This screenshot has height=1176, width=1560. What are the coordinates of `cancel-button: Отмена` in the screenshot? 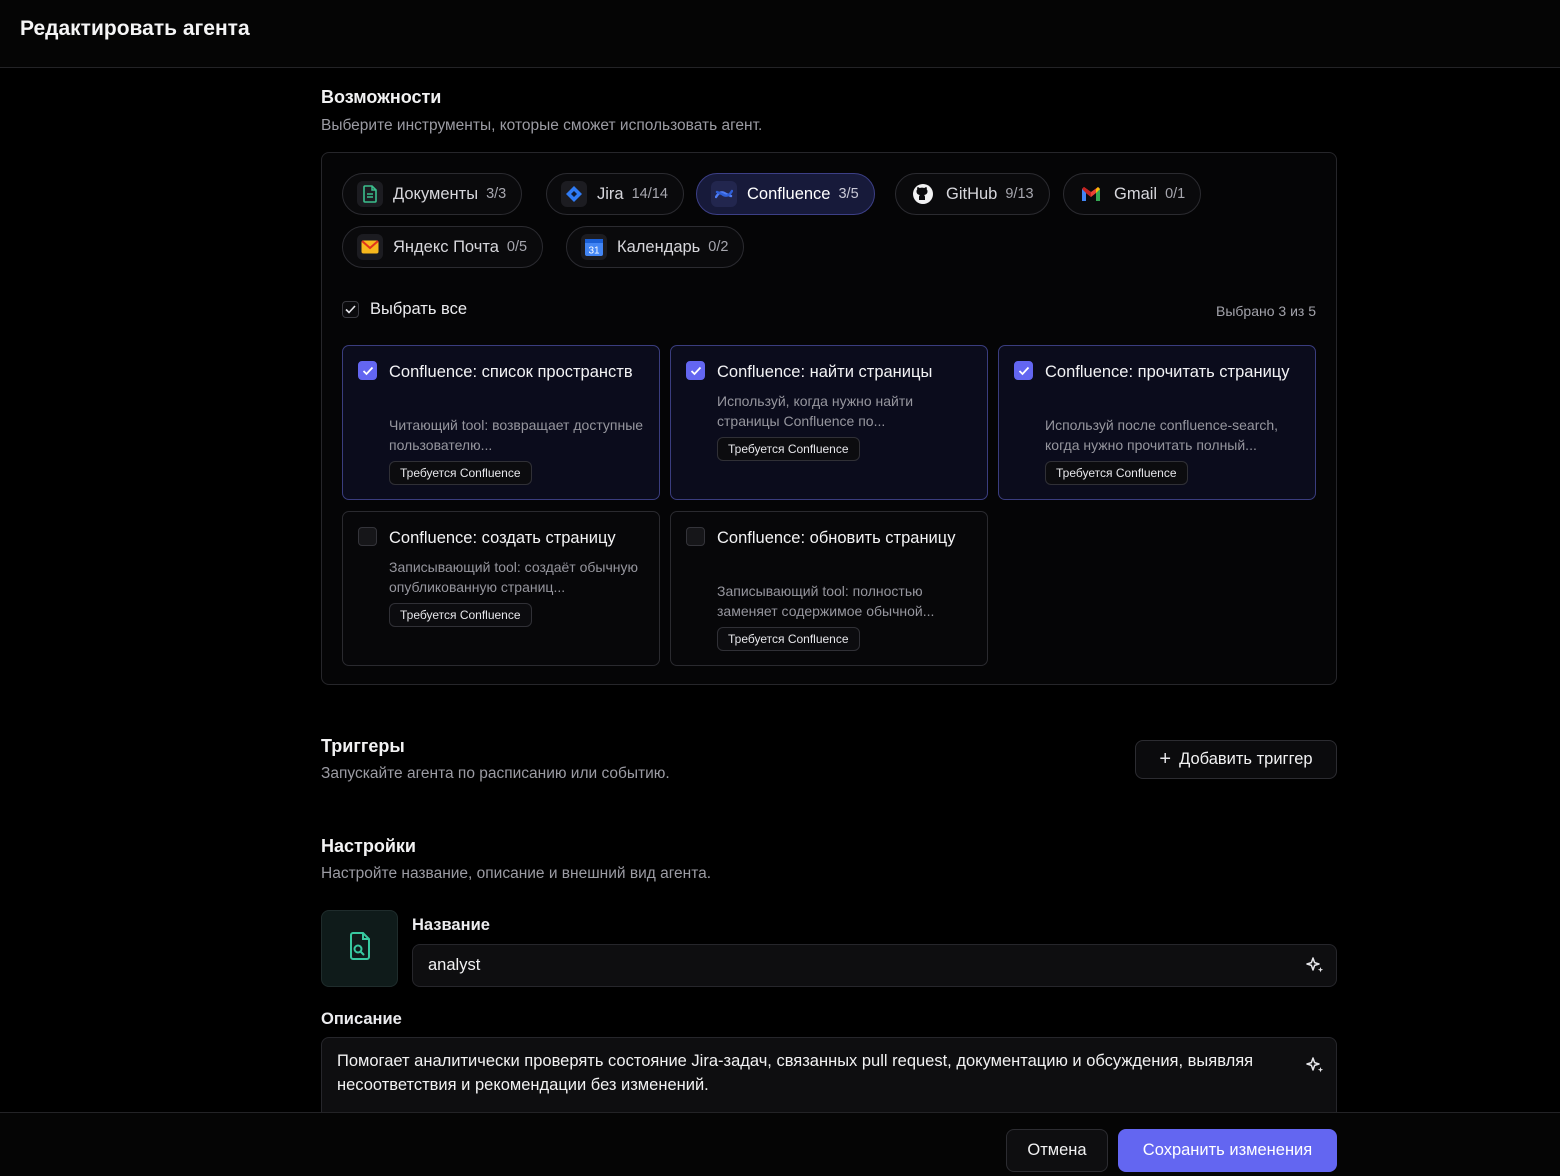 It's located at (1057, 1150).